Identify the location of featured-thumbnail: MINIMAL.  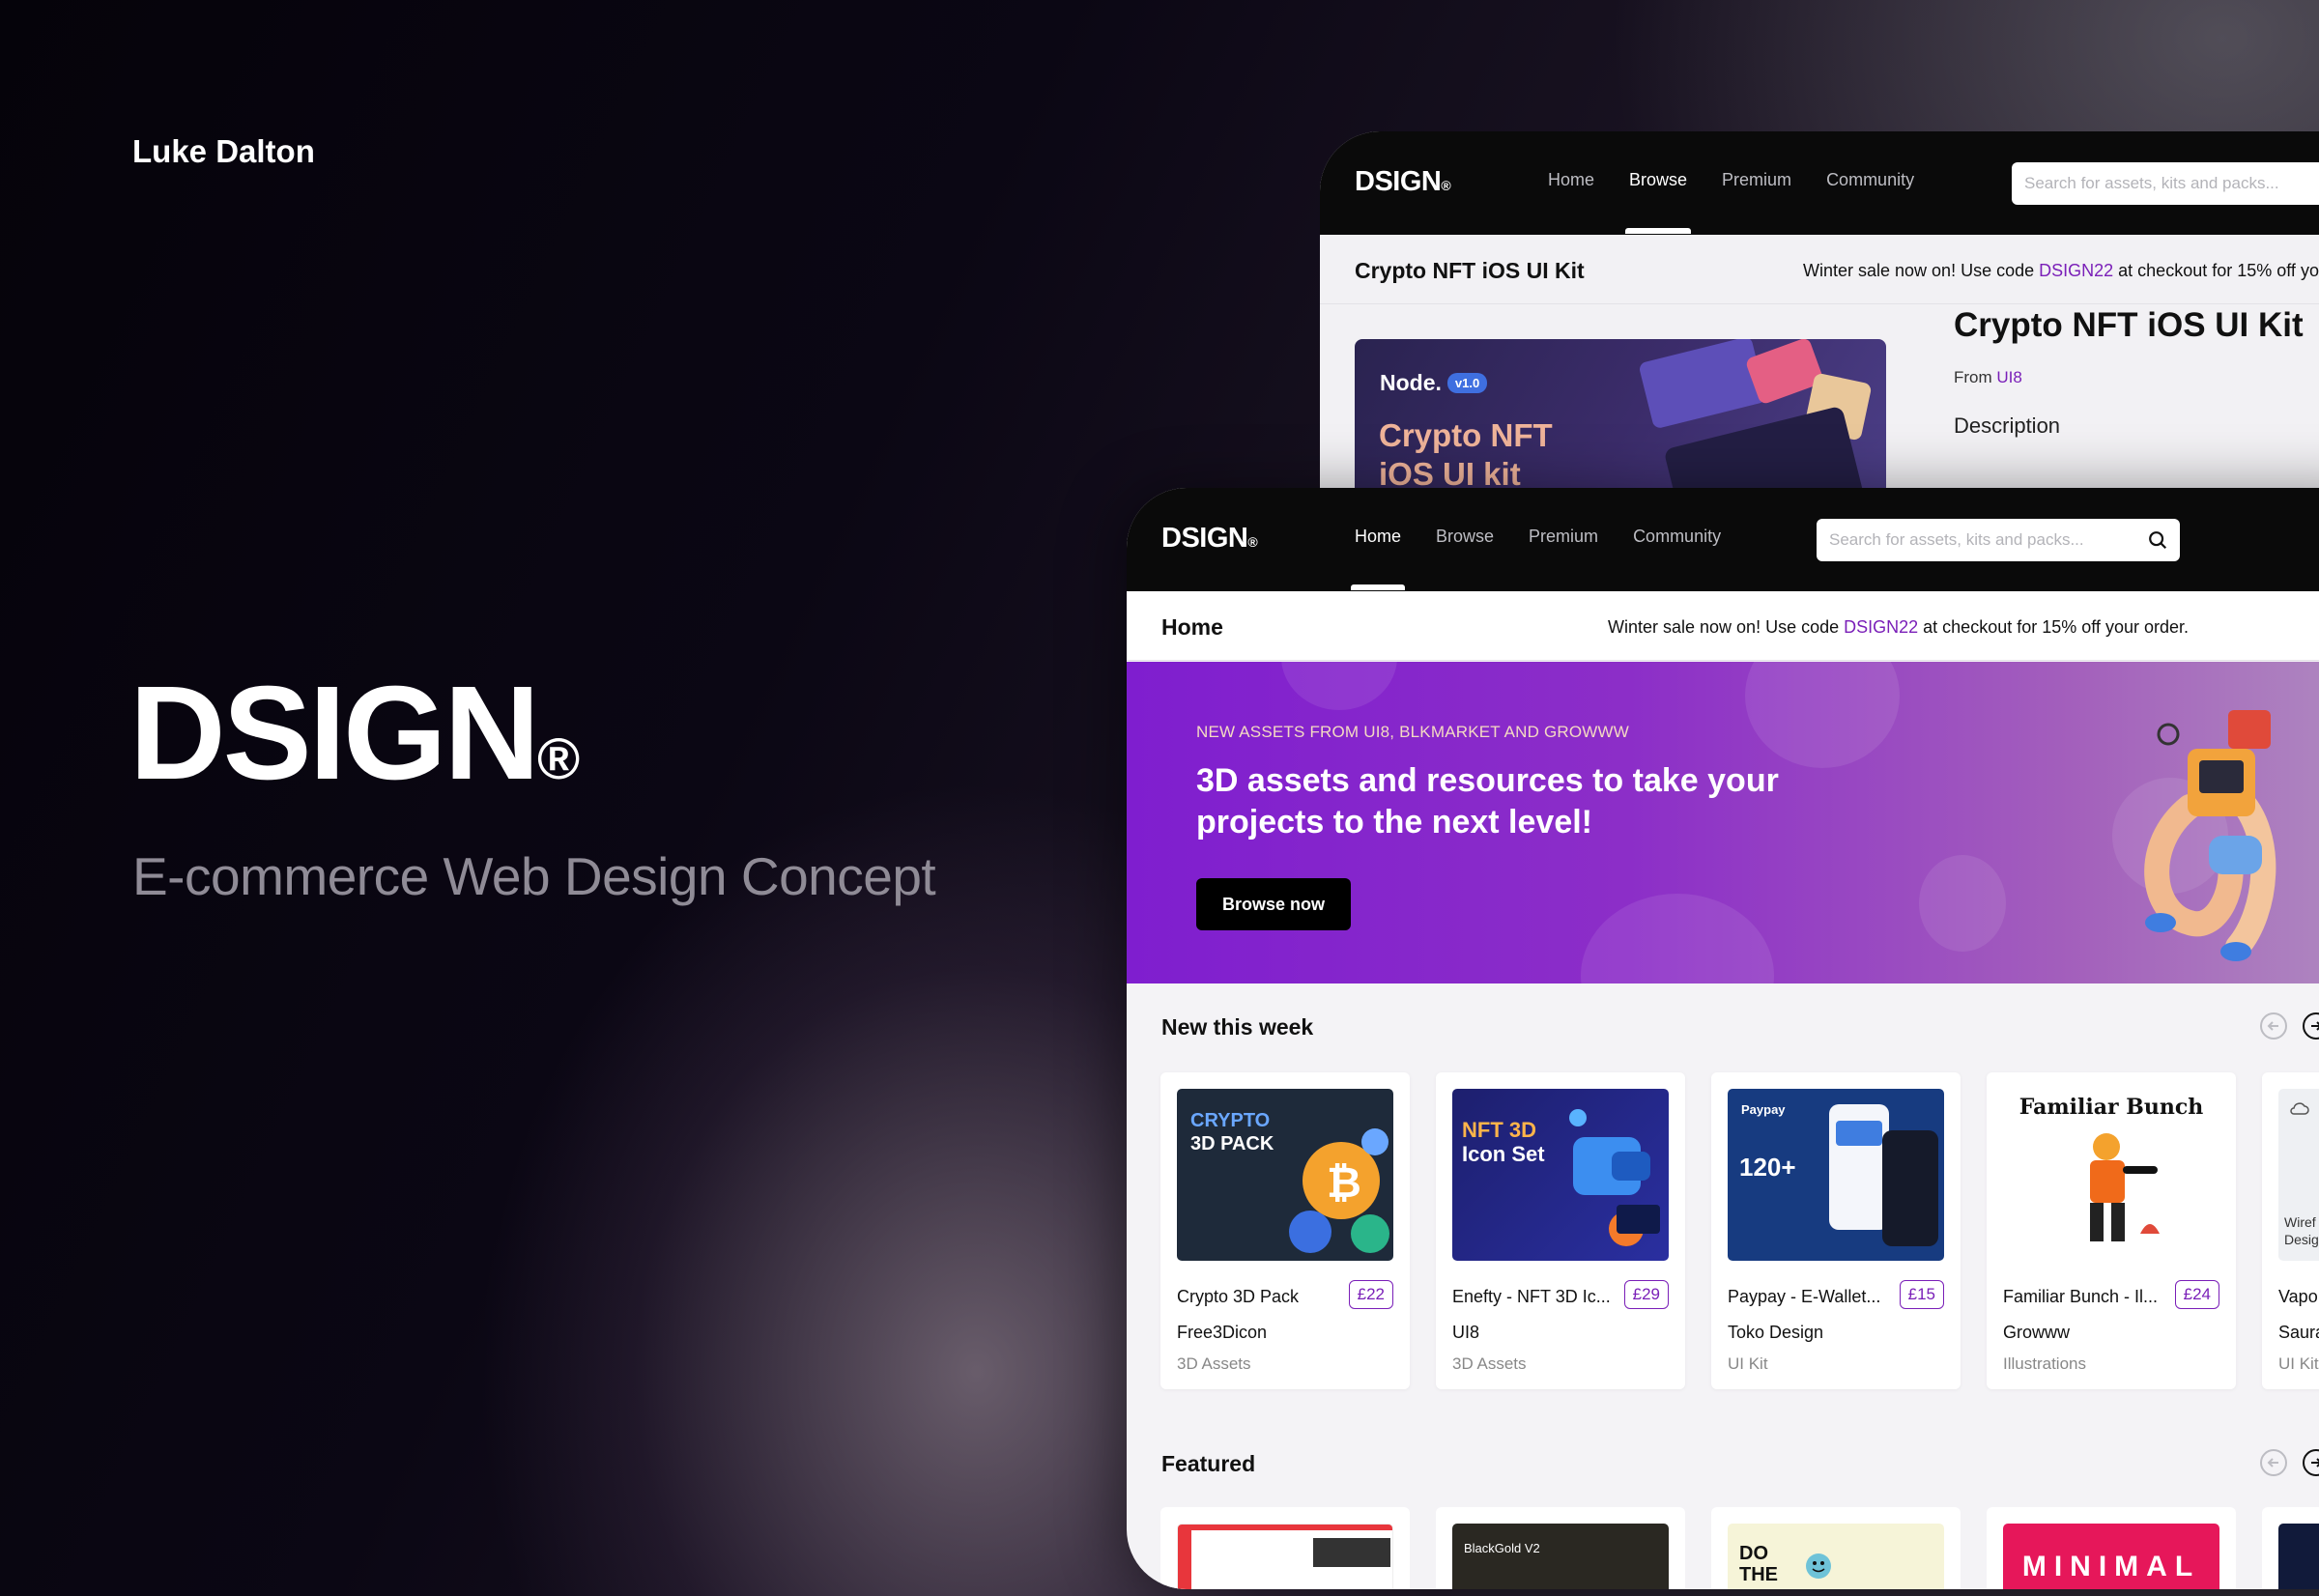
(2111, 1557).